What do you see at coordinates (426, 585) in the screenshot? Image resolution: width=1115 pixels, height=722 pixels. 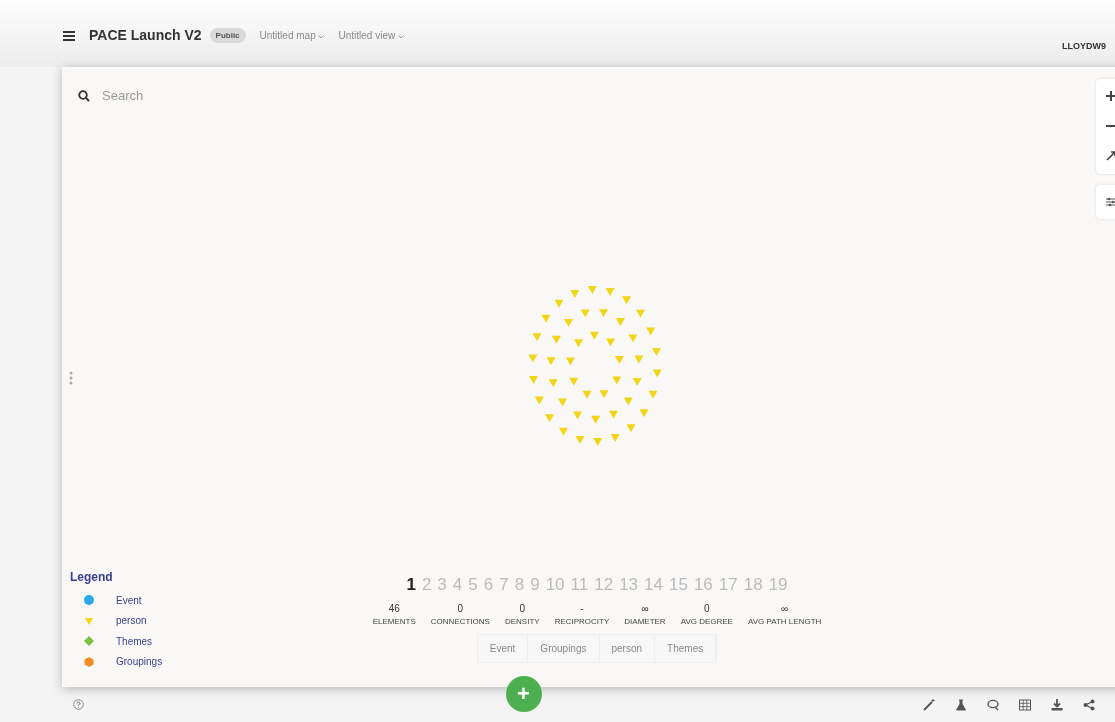 I see `page-tab: 2` at bounding box center [426, 585].